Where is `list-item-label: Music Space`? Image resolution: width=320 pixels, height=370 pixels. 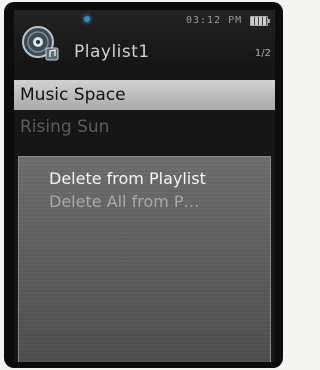 list-item-label: Music Space is located at coordinates (73, 95).